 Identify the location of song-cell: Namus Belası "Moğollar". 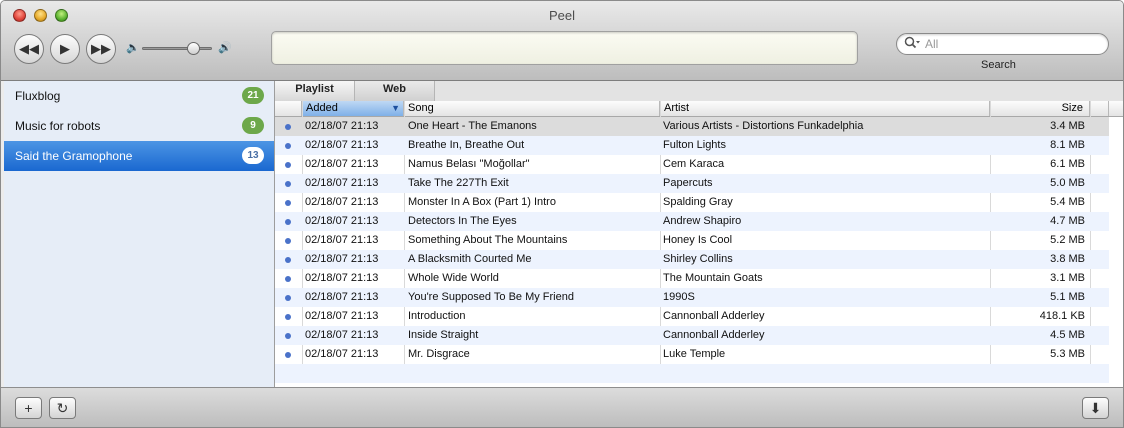
(469, 164).